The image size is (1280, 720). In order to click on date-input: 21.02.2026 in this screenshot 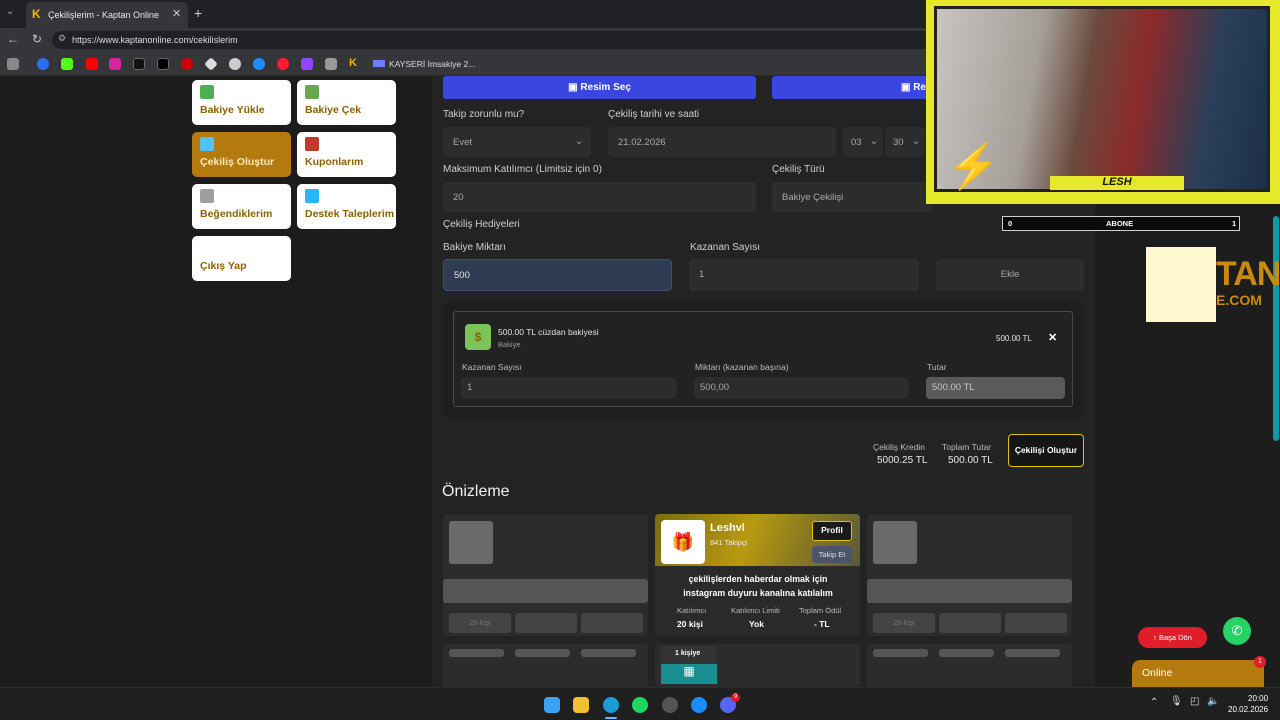, I will do `click(722, 142)`.